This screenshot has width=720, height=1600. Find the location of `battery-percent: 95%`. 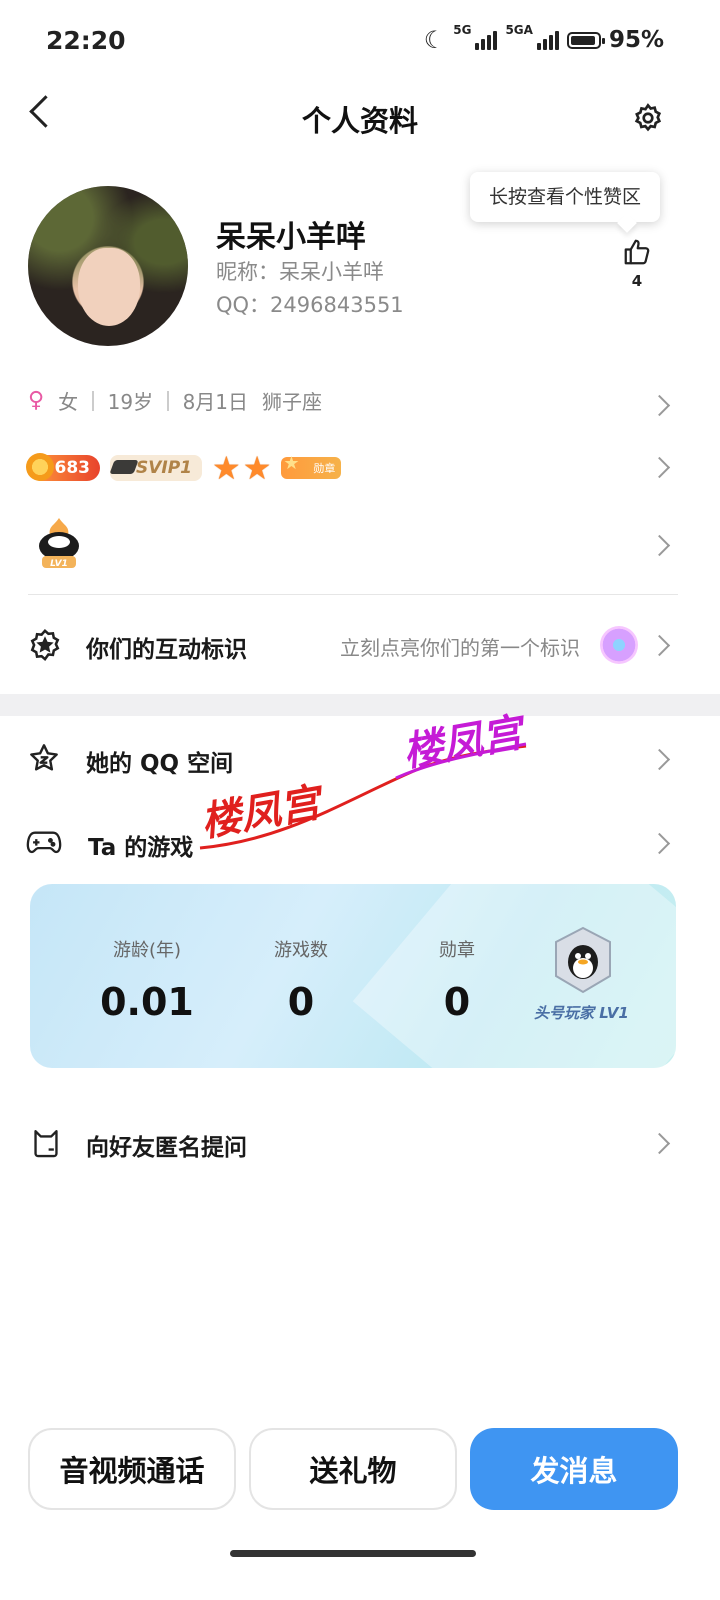

battery-percent: 95% is located at coordinates (636, 40).